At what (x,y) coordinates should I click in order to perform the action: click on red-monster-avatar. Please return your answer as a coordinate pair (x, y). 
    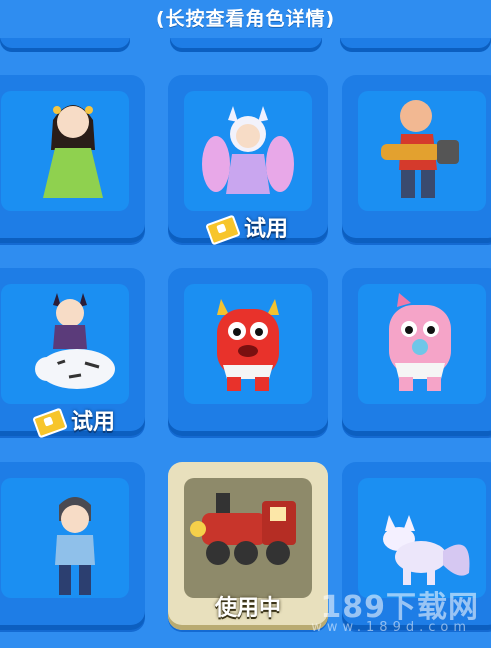
    Looking at the image, I should click on (248, 345).